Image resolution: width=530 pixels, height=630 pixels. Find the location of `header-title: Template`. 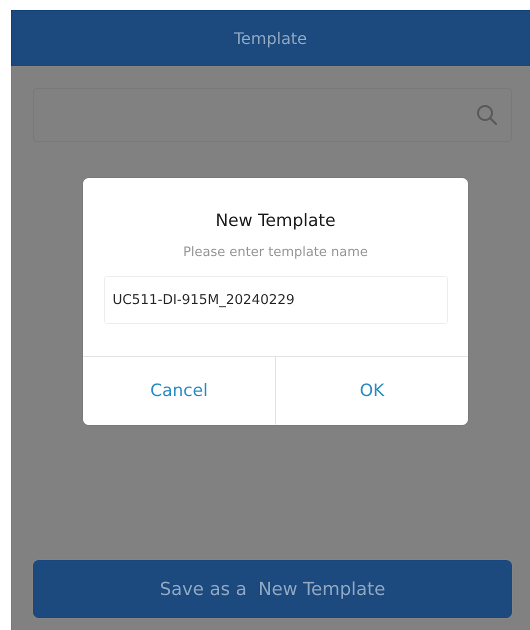

header-title: Template is located at coordinates (270, 38).